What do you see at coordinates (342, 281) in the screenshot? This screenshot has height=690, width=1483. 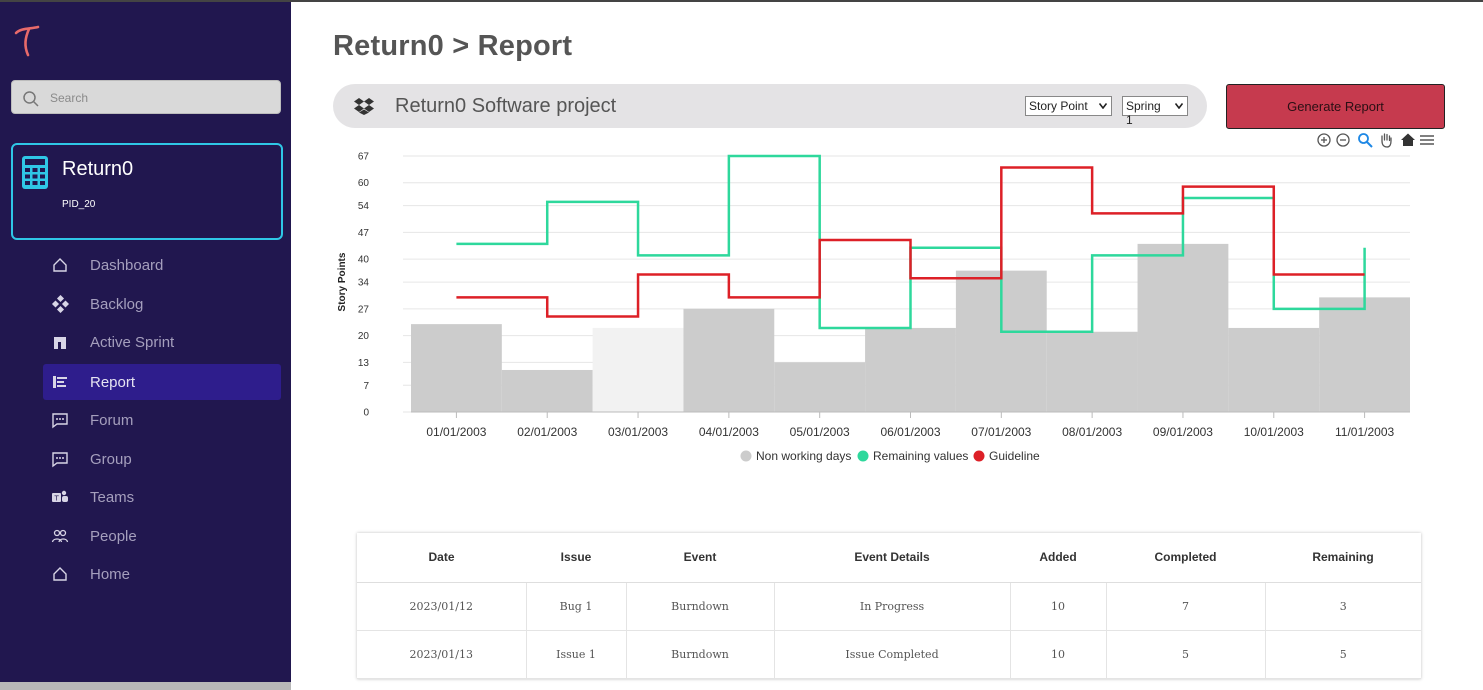 I see `chart-y-axis-label: Story Points` at bounding box center [342, 281].